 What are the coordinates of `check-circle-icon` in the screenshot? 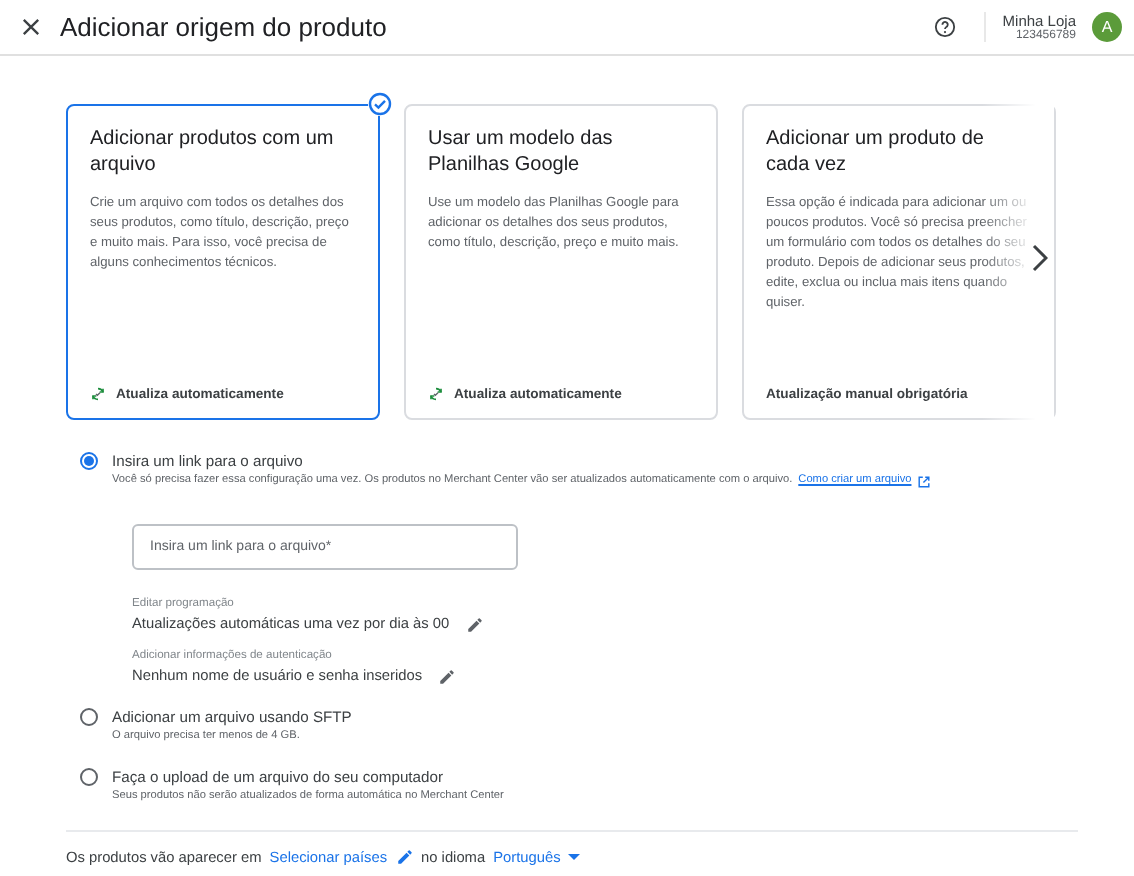 It's located at (380, 104).